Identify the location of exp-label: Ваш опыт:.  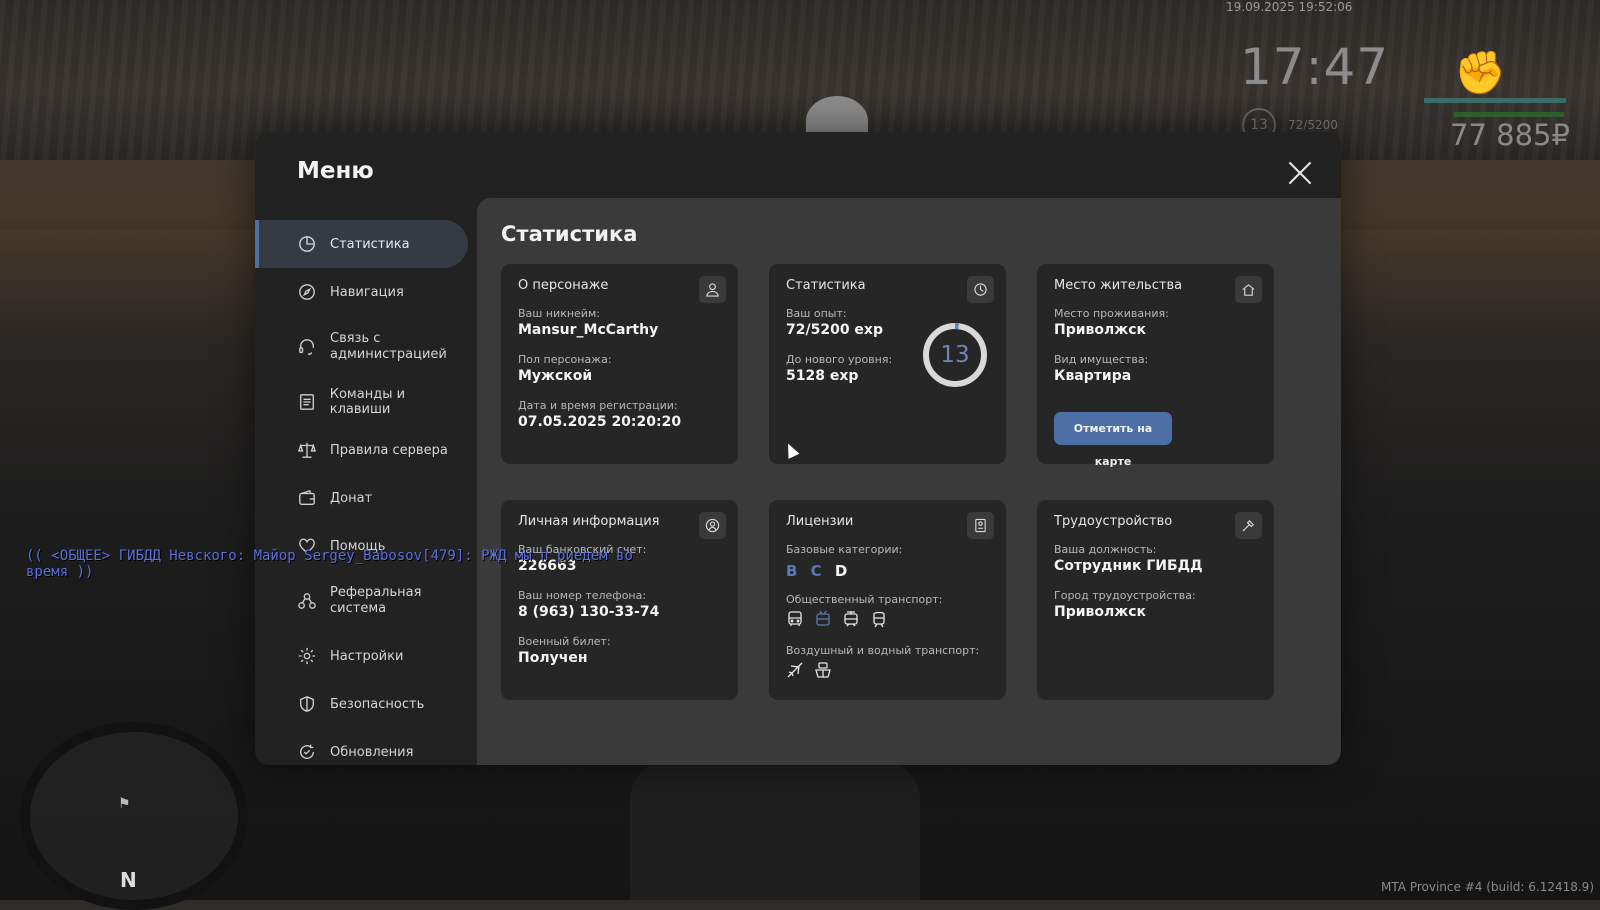
(816, 313).